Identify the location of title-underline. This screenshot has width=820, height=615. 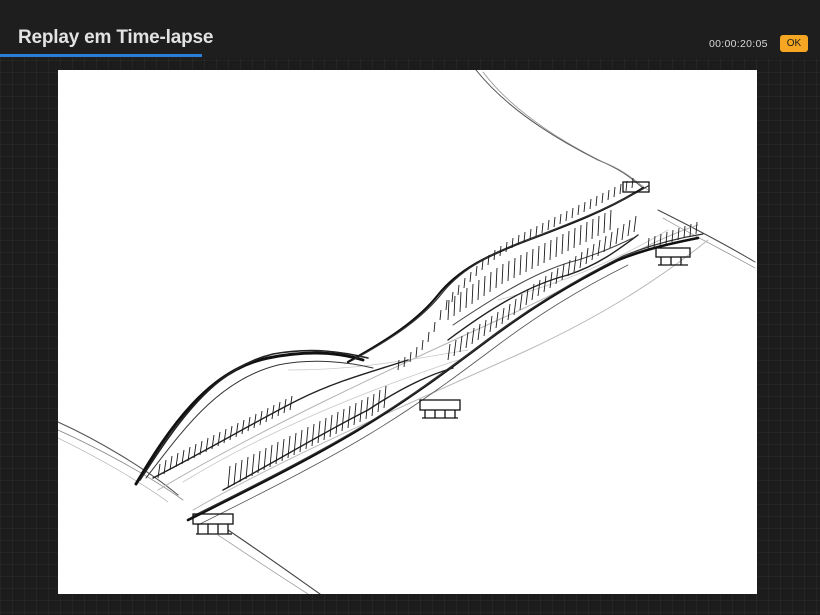
(101, 55).